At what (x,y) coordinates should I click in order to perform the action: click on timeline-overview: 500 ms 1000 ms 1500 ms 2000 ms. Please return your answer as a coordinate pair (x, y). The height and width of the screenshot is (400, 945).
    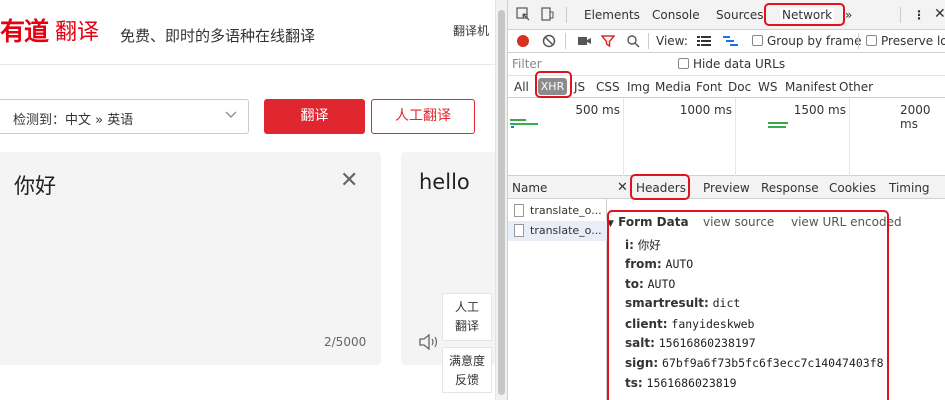
    Looking at the image, I should click on (726, 137).